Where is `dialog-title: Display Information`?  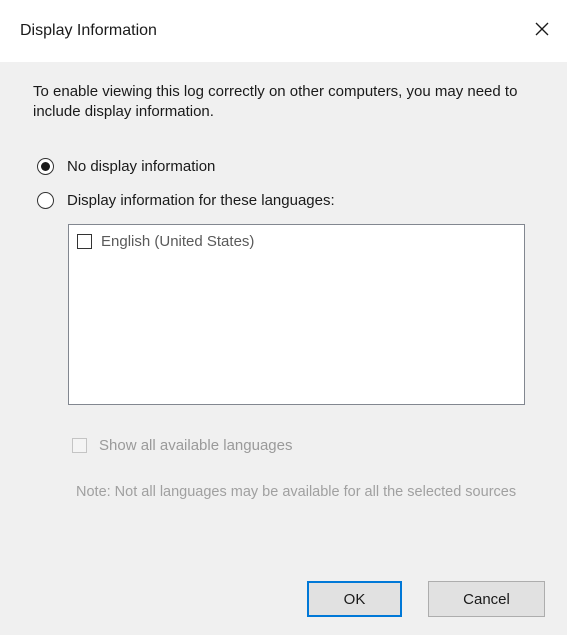
dialog-title: Display Information is located at coordinates (88, 30).